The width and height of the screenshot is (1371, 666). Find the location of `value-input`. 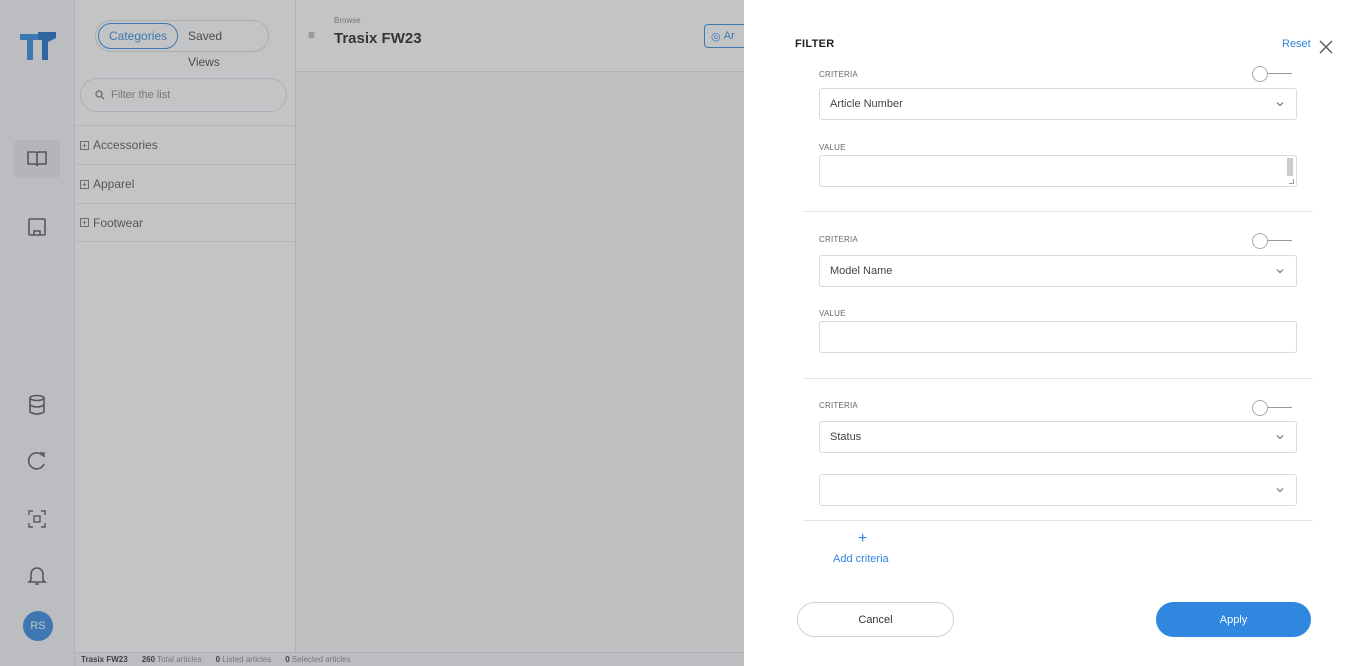

value-input is located at coordinates (1058, 337).